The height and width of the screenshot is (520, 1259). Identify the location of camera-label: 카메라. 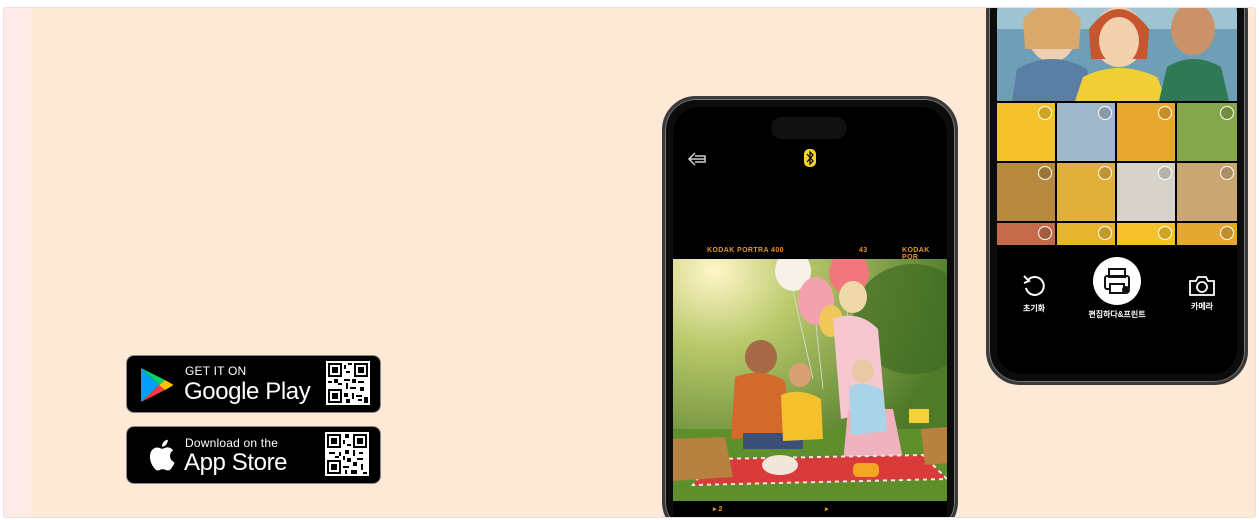
(1202, 306).